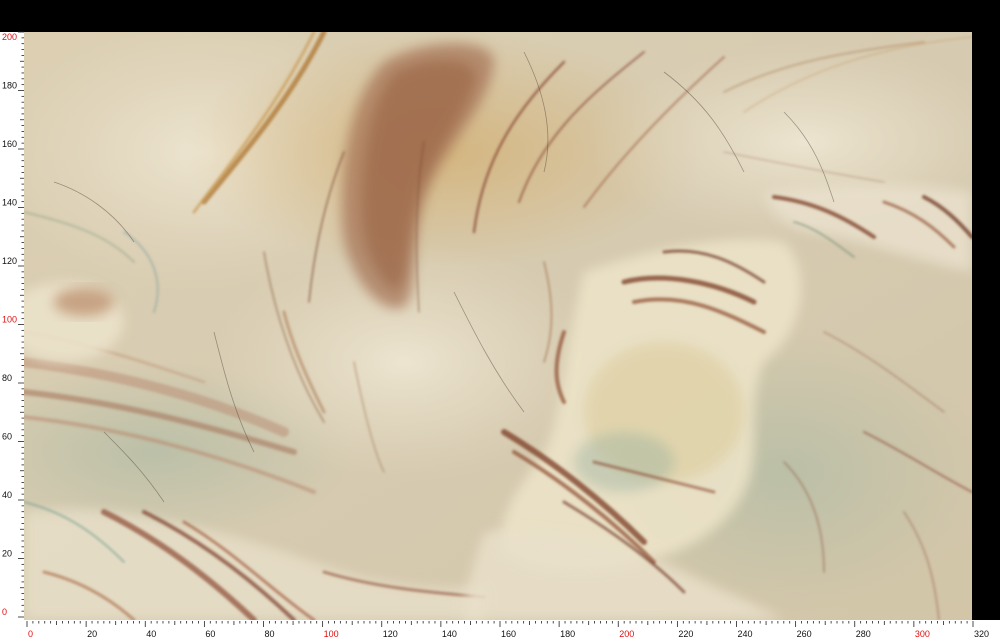  Describe the element at coordinates (500, 631) in the screenshot. I see `bottom-ruler` at that location.